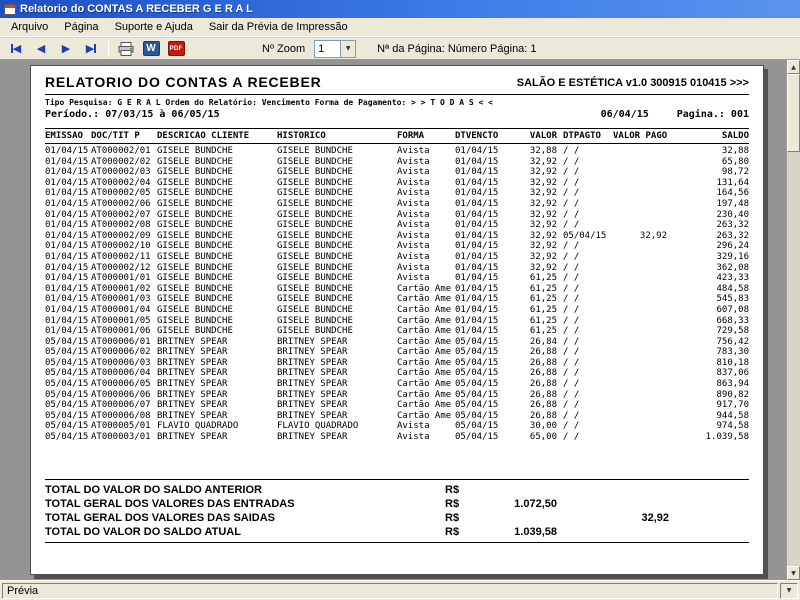  Describe the element at coordinates (278, 27) in the screenshot. I see `menu-item-sair-previa: Sair da Prévia de Impressão` at that location.